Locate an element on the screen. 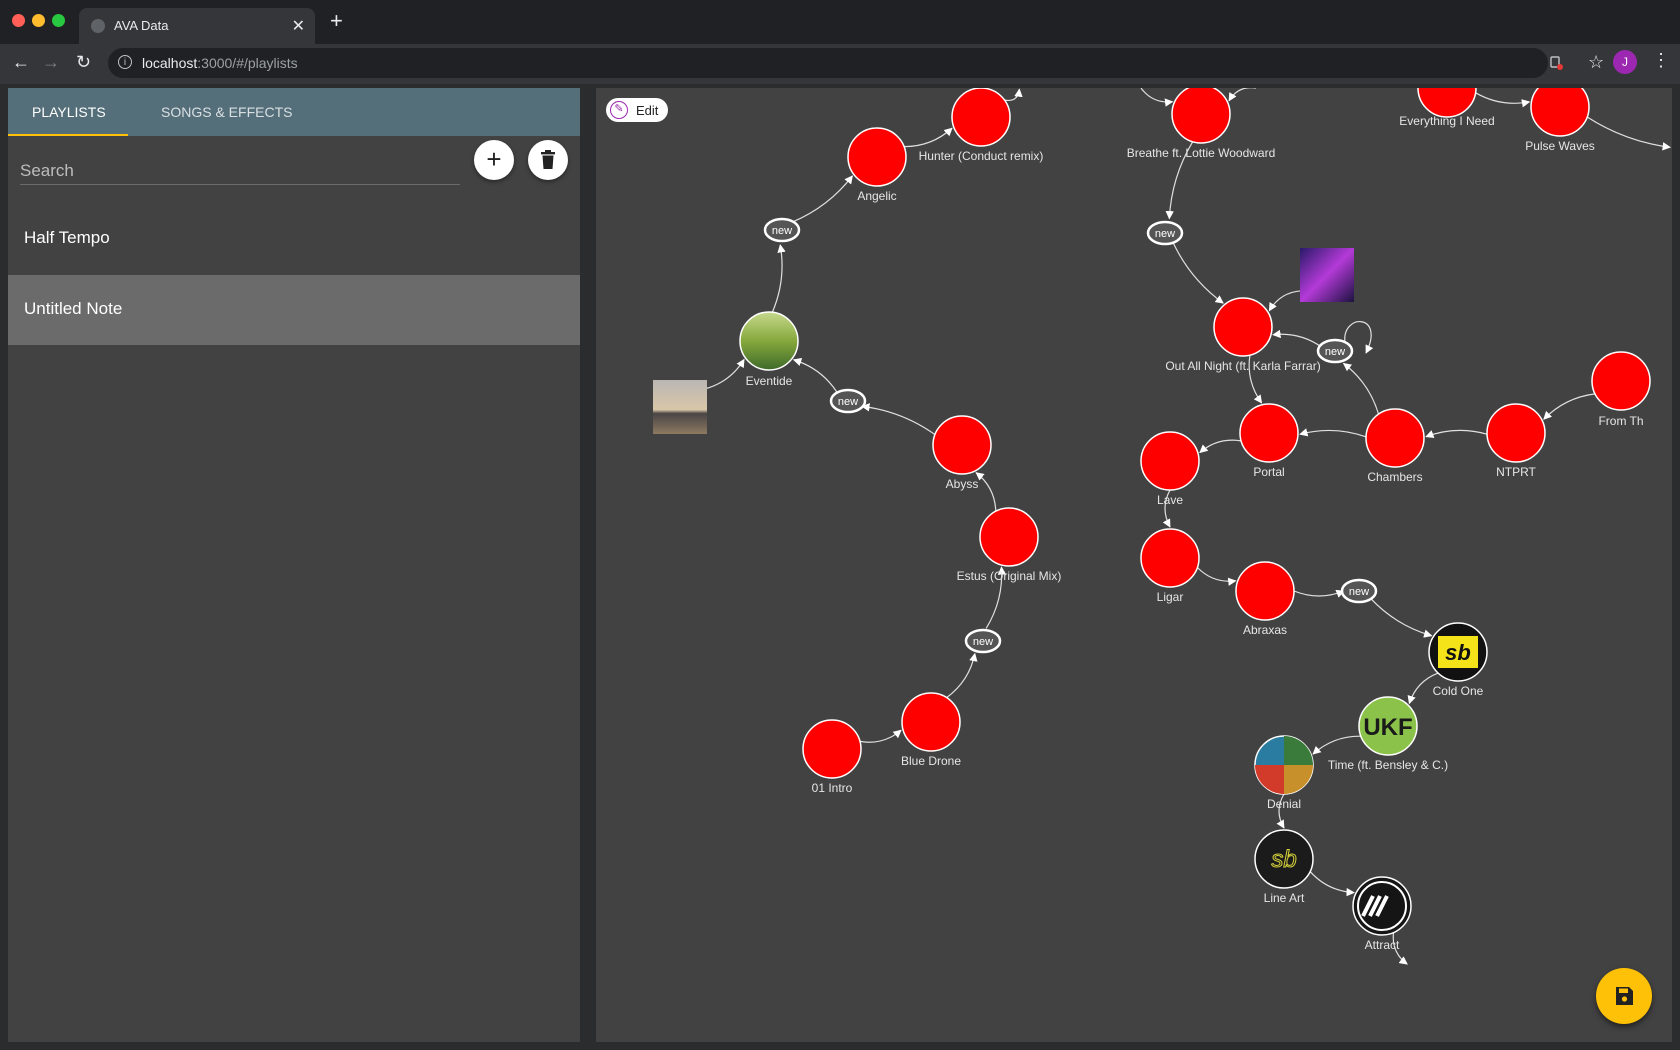 This screenshot has height=1050, width=1680. node-breathe is located at coordinates (1201, 116).